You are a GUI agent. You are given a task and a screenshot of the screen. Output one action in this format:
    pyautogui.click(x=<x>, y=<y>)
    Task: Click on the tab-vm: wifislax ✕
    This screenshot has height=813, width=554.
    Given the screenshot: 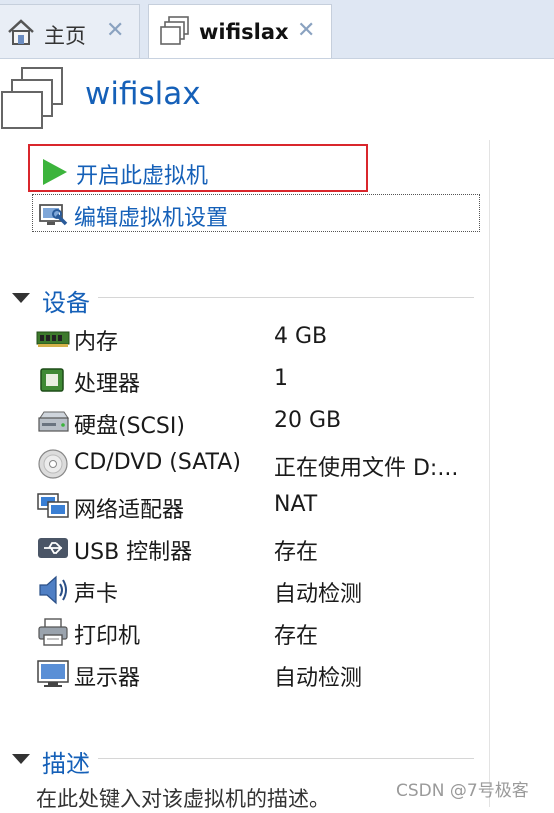 What is the action you would take?
    pyautogui.click(x=240, y=31)
    